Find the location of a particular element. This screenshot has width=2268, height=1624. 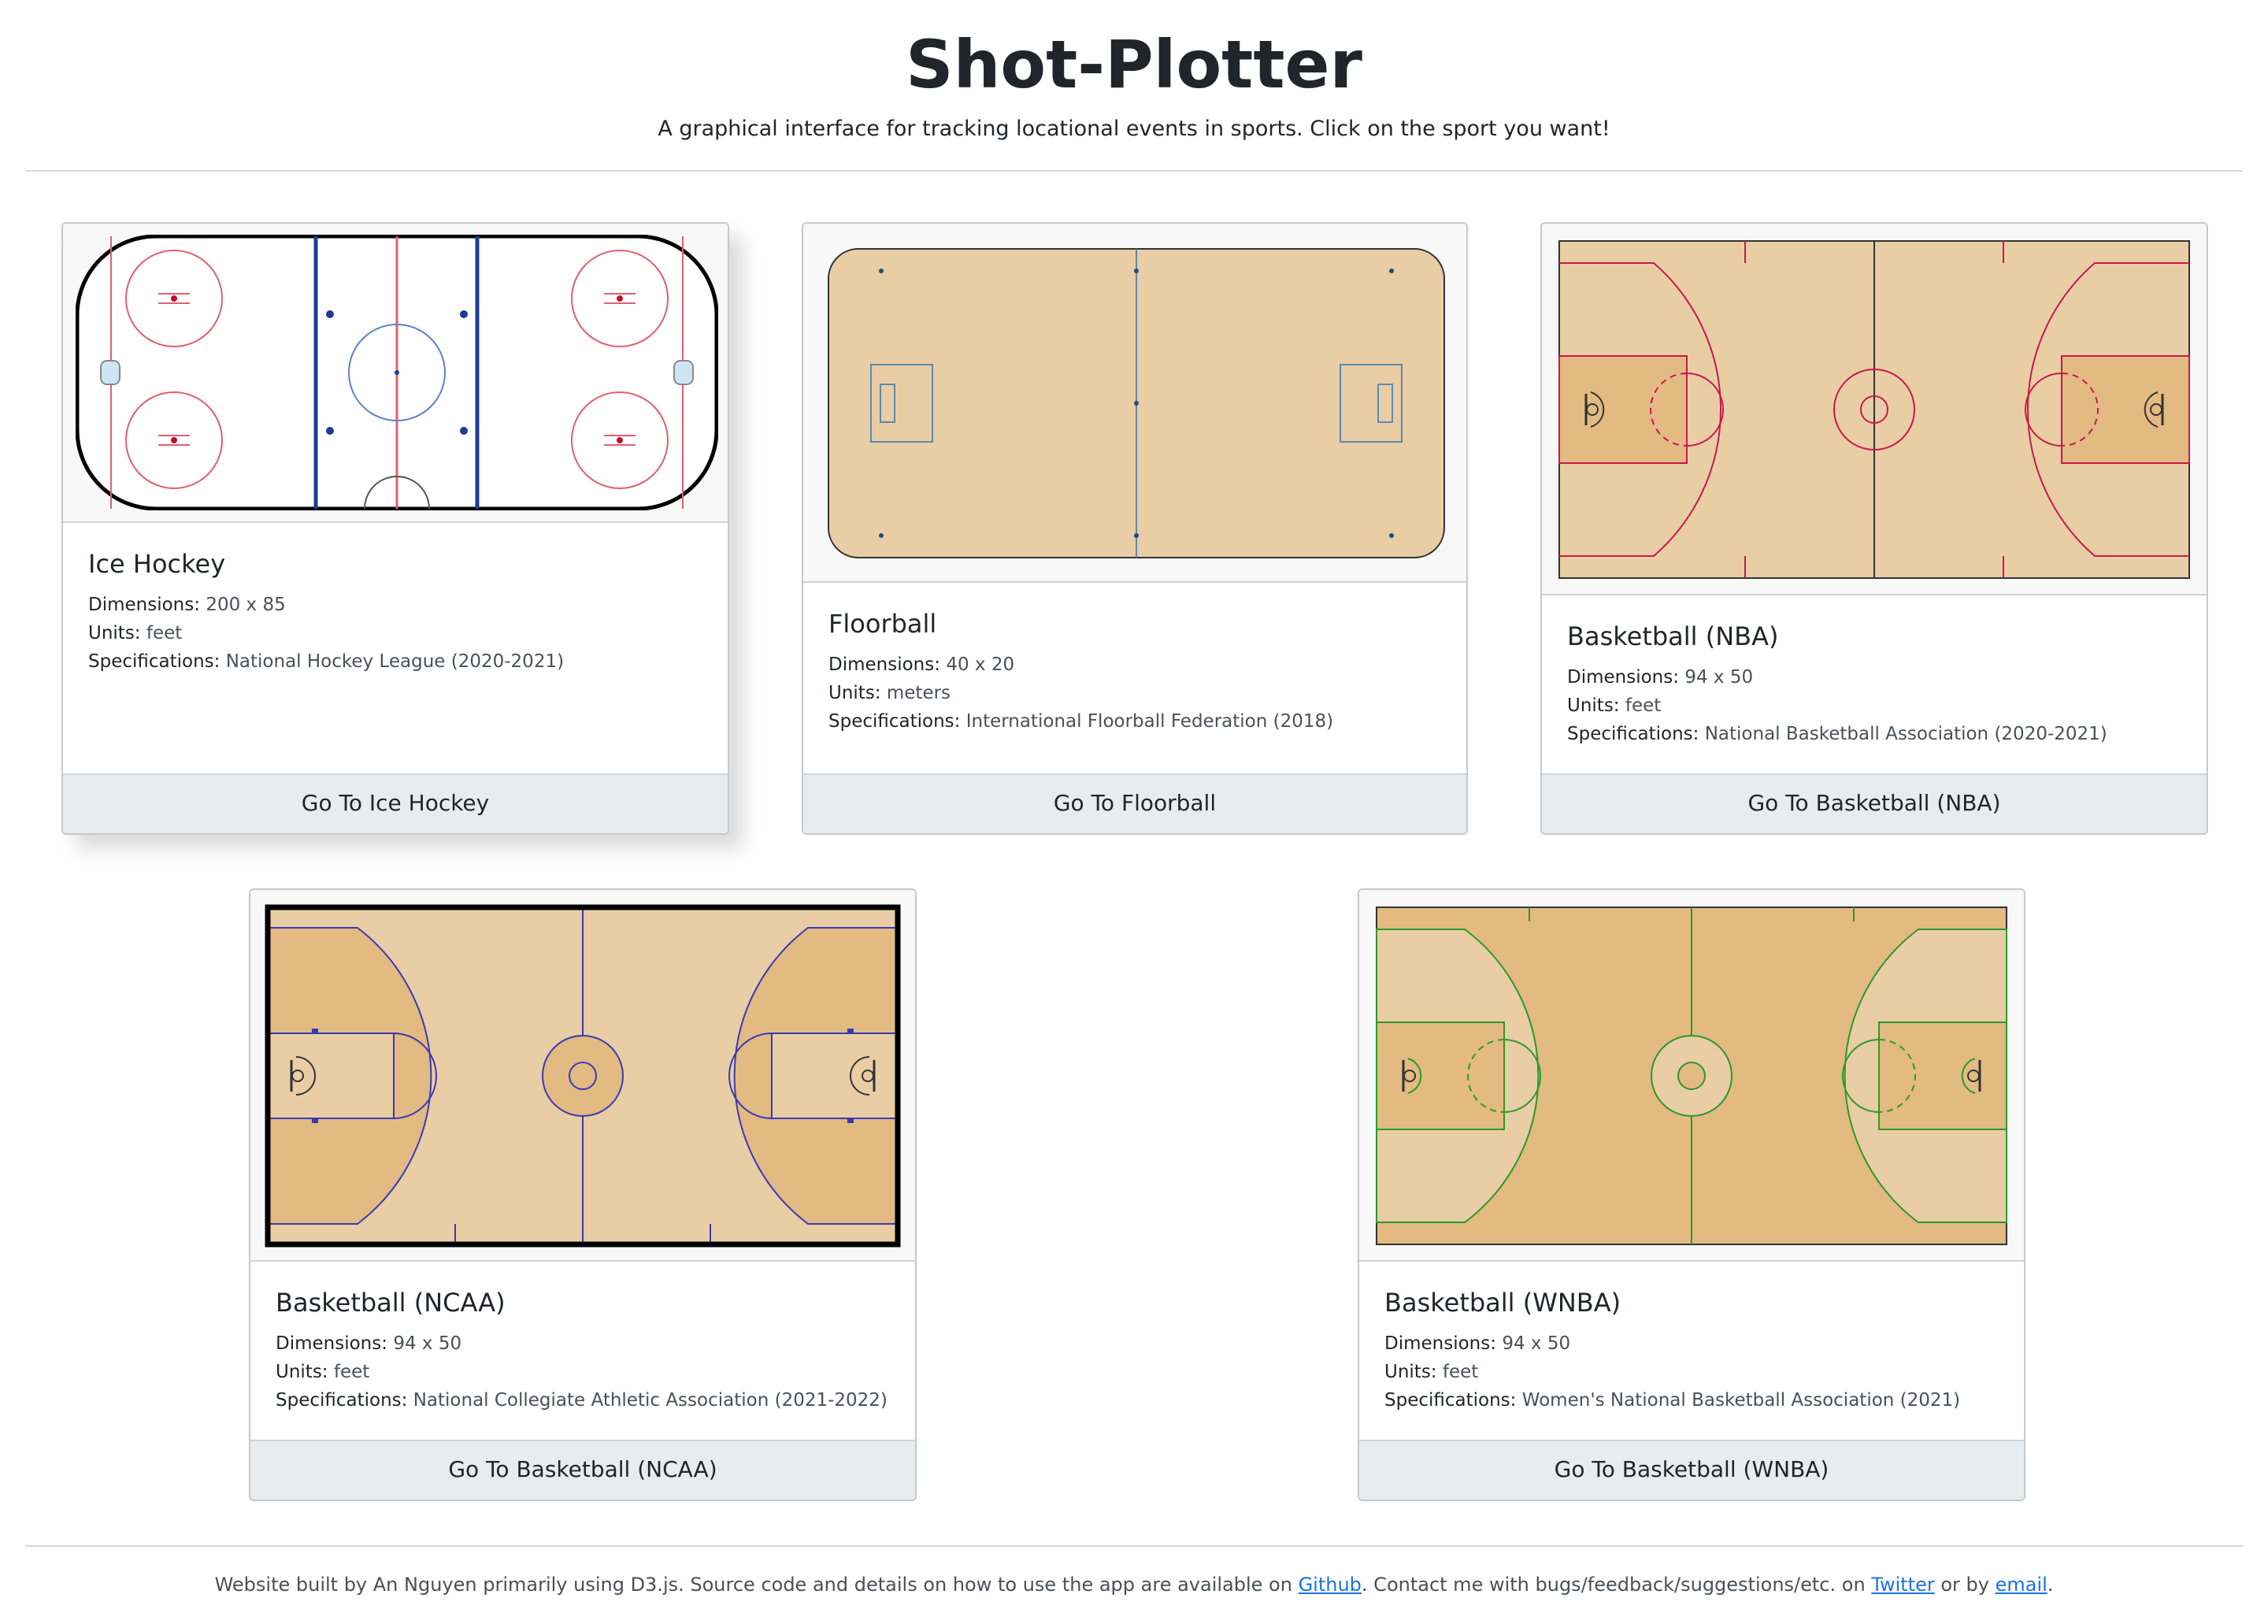

nba-court-diagram is located at coordinates (1874, 409).